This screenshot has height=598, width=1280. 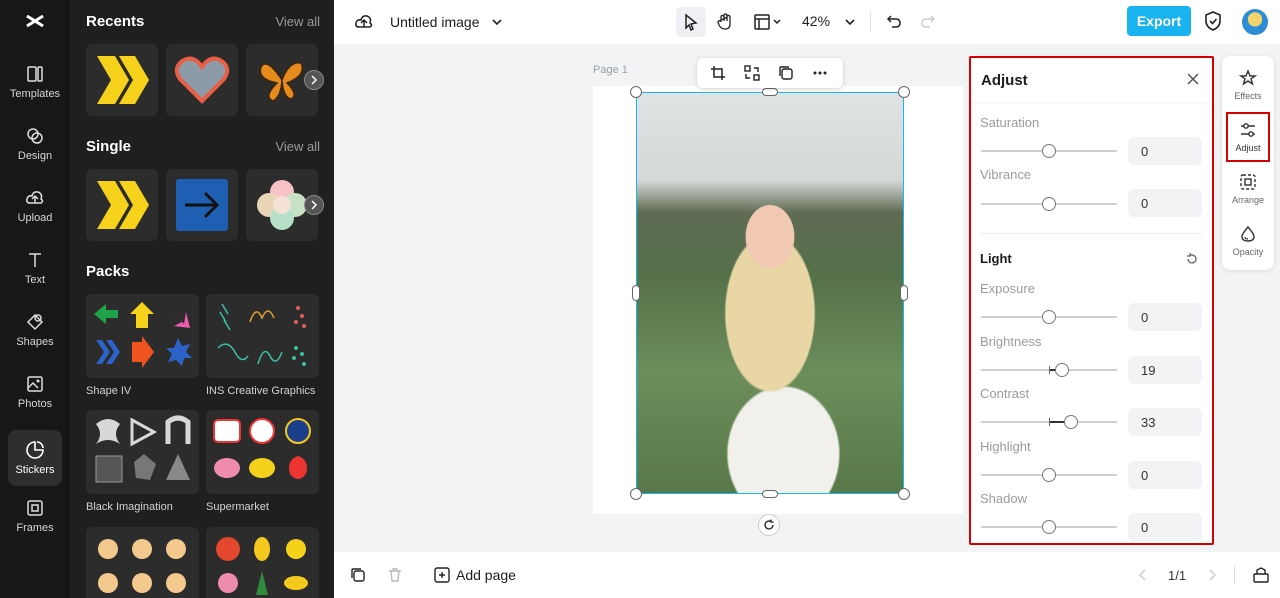 I want to click on add-page-button: Add page, so click(x=475, y=575).